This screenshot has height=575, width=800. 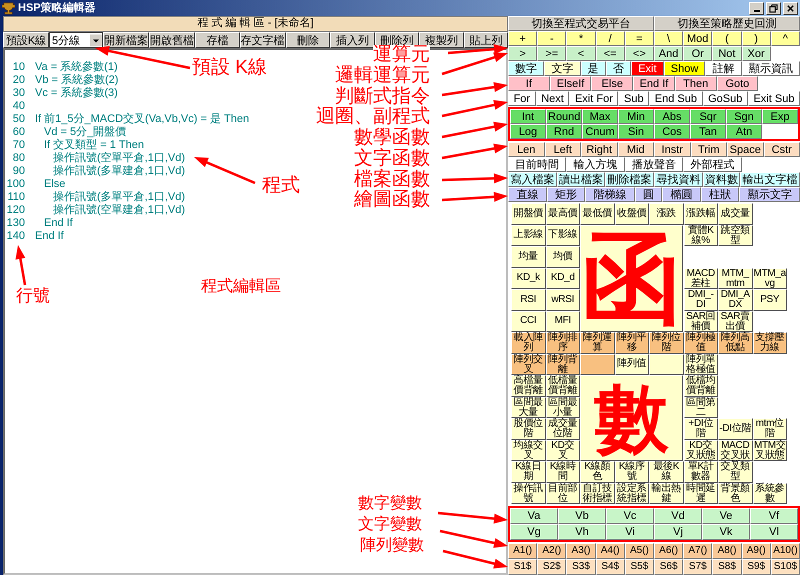 What do you see at coordinates (701, 343) in the screenshot?
I see `function-button: 陣列極值` at bounding box center [701, 343].